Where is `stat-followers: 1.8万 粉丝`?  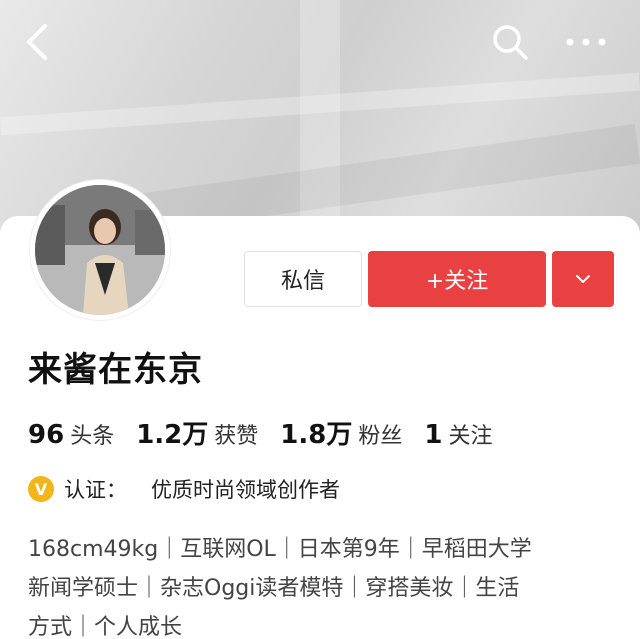
stat-followers: 1.8万 粉丝 is located at coordinates (341, 432).